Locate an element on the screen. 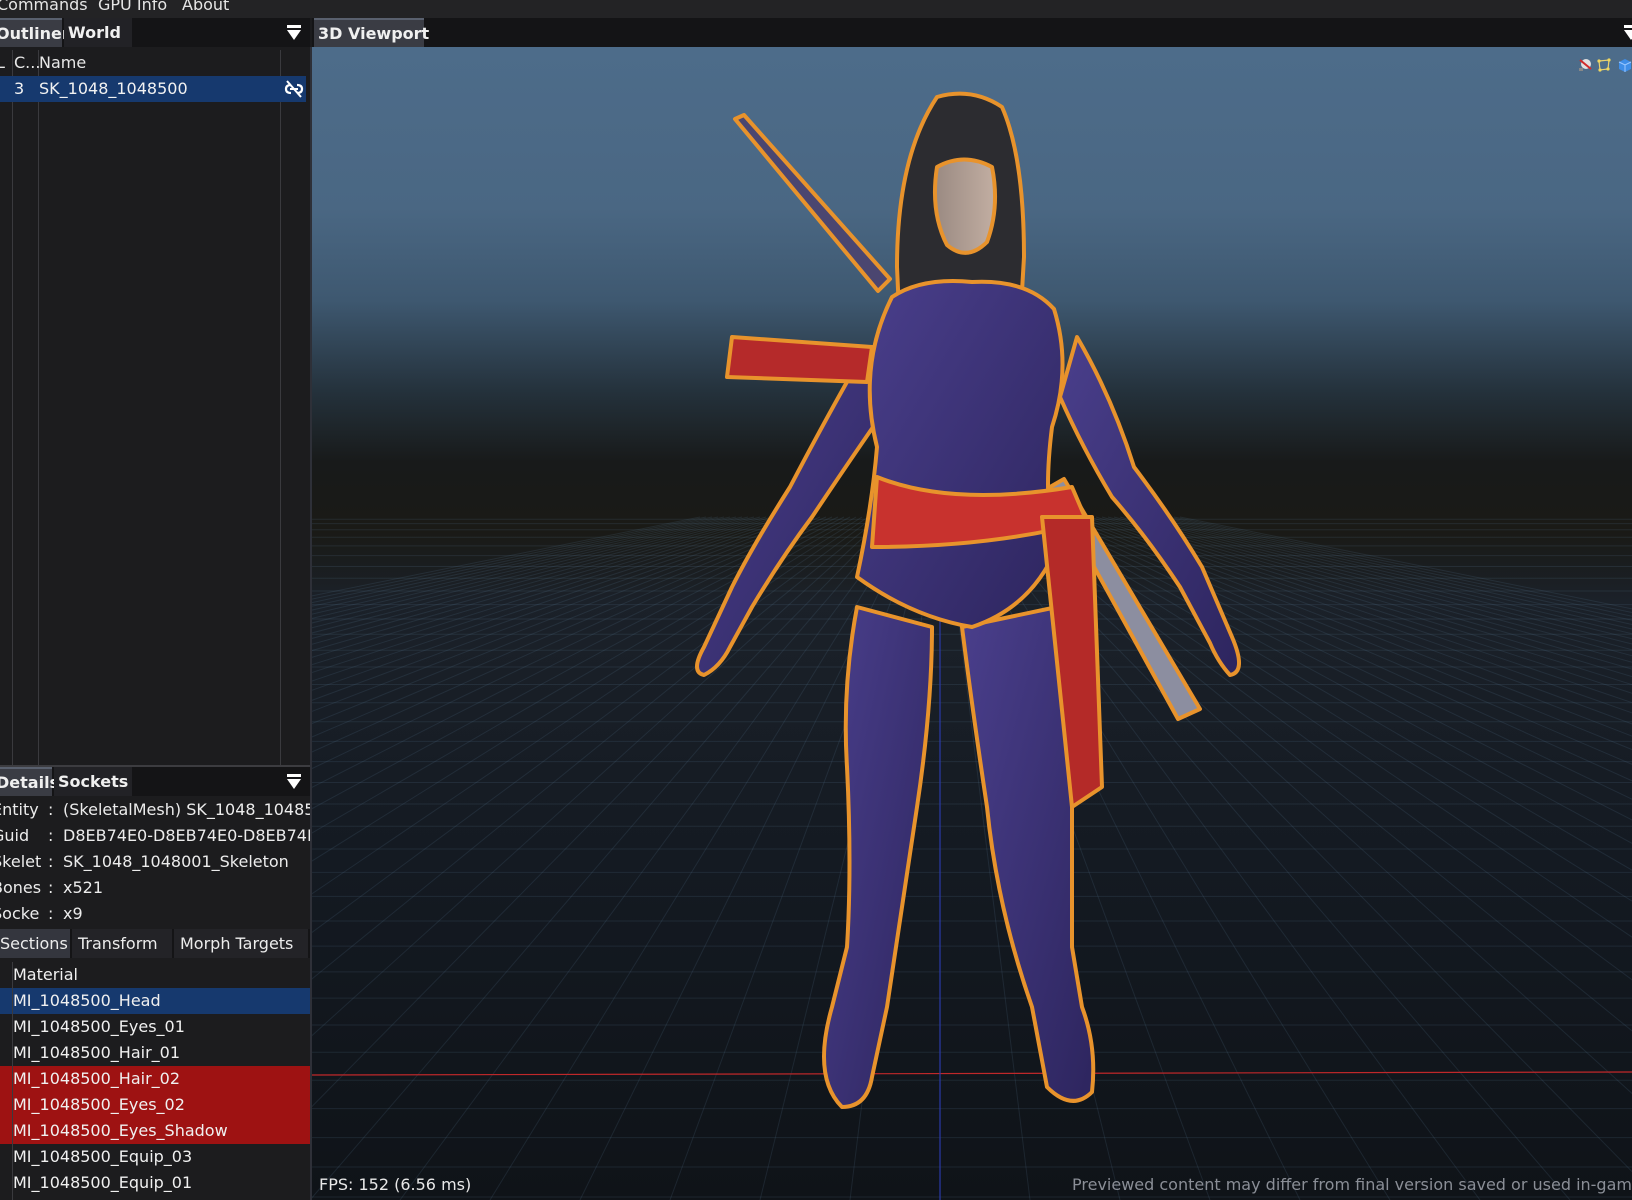 The image size is (1632, 1200). column-header-material: Material is located at coordinates (45, 974).